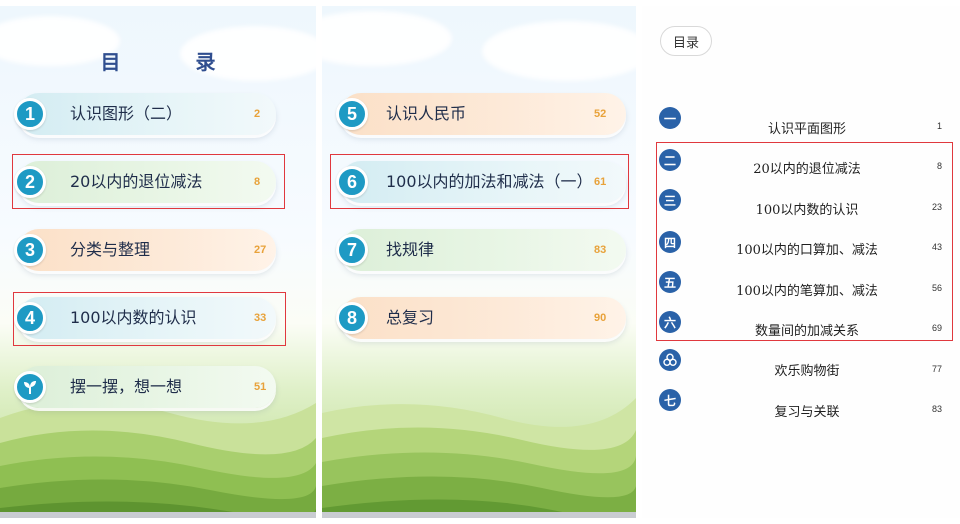 This screenshot has width=960, height=524. Describe the element at coordinates (481, 250) in the screenshot. I see `toc-entry-7: 7 找规律 83` at that location.